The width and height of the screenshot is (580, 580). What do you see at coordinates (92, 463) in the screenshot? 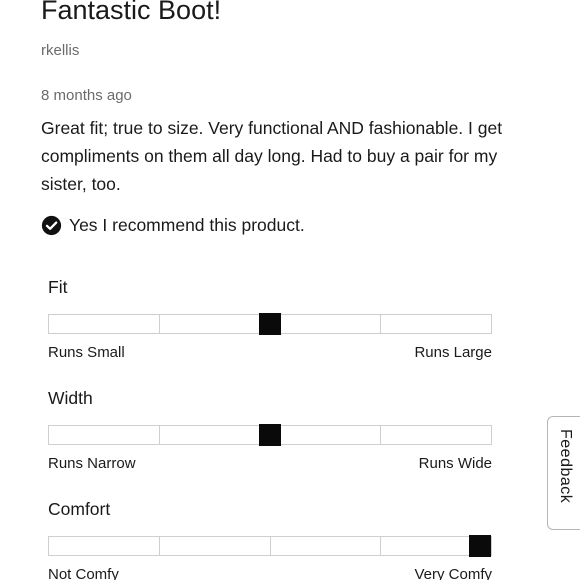
I see `rating-low-label: Runs Narrow` at bounding box center [92, 463].